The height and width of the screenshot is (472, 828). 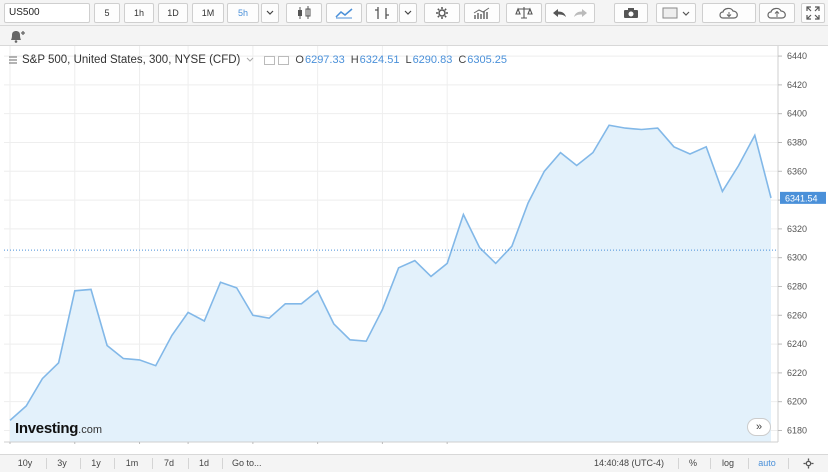 What do you see at coordinates (797, 315) in the screenshot?
I see `y-tick-label: 6260` at bounding box center [797, 315].